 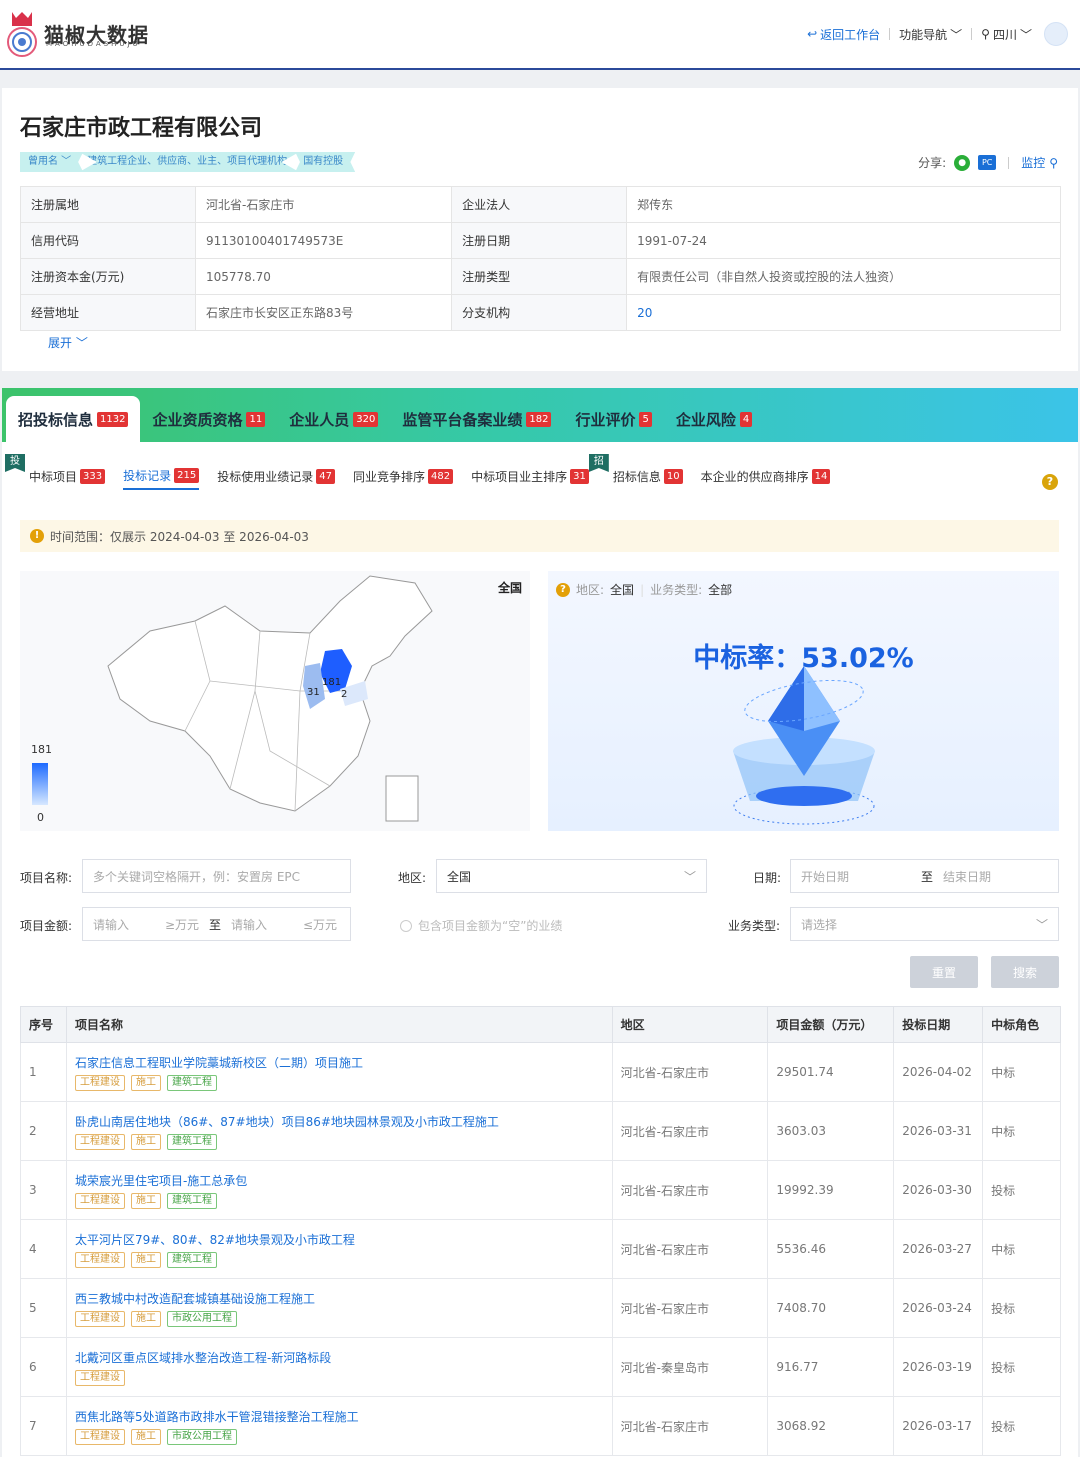 I want to click on region-label: 四川, so click(x=1004, y=34).